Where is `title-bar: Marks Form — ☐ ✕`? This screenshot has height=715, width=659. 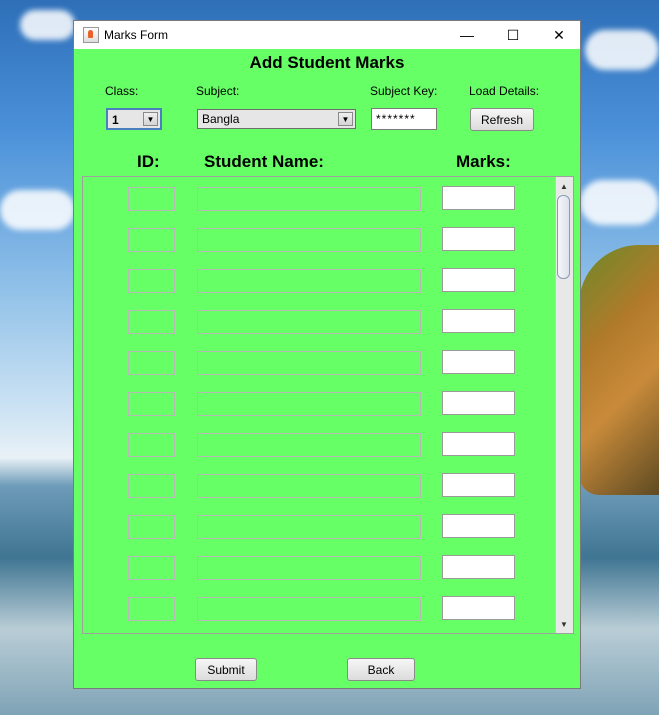 title-bar: Marks Form — ☐ ✕ is located at coordinates (327, 35).